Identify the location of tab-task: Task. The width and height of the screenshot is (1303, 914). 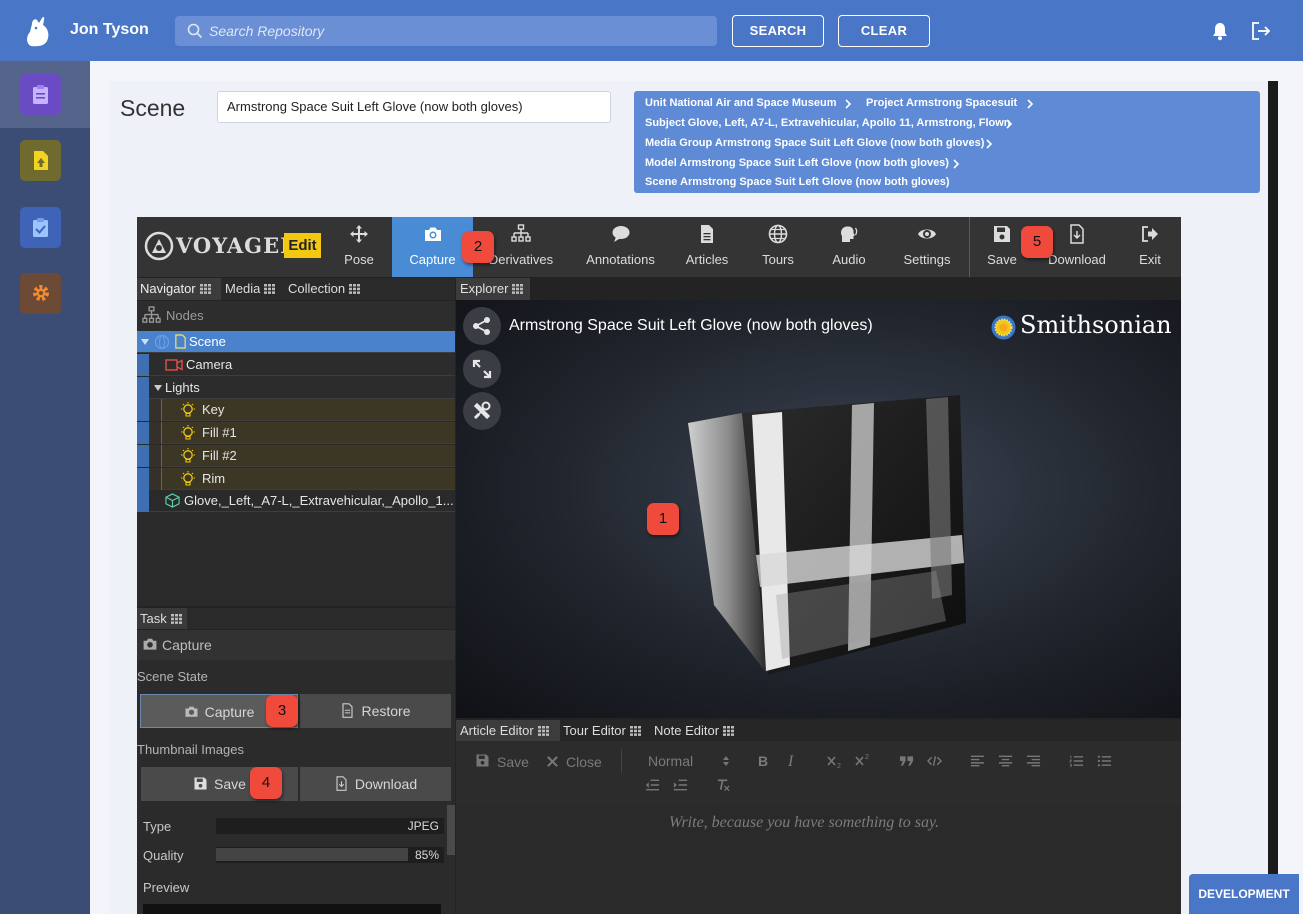
(162, 618).